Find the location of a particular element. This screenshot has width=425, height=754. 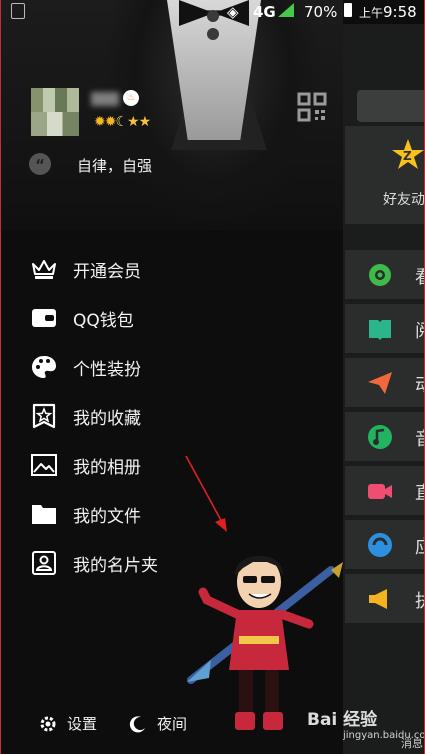

battery-percent: 70% is located at coordinates (321, 12).